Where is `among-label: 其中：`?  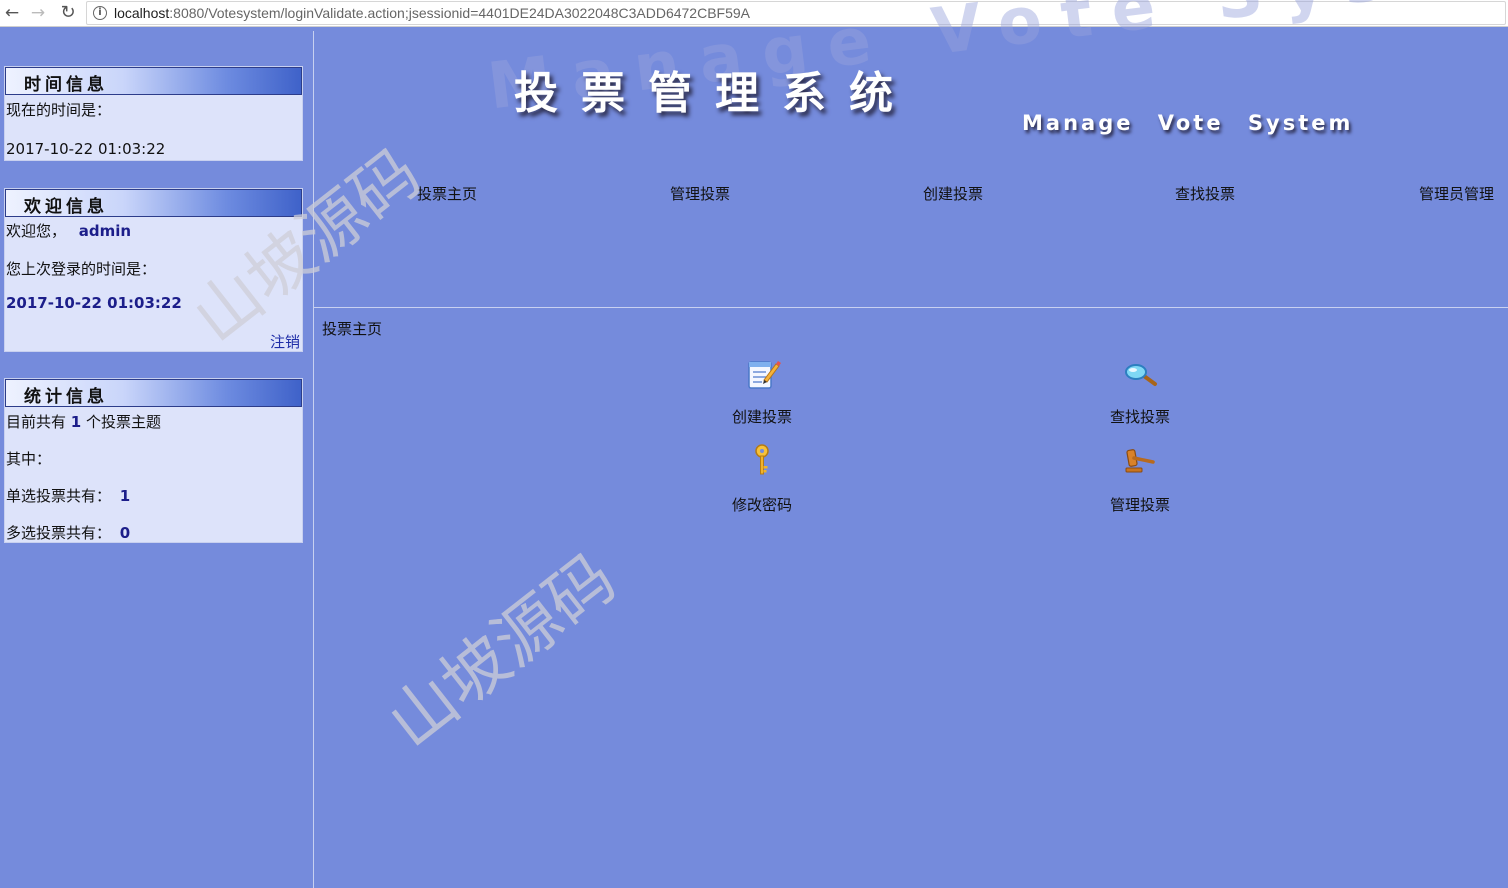 among-label: 其中： is located at coordinates (29, 459).